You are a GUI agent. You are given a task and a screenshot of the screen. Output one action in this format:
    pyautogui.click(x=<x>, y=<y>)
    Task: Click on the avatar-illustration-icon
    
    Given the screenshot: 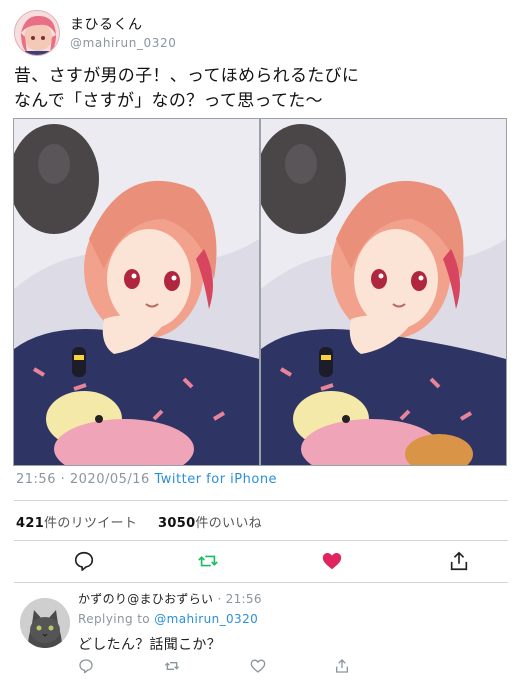 What is the action you would take?
    pyautogui.click(x=37, y=33)
    